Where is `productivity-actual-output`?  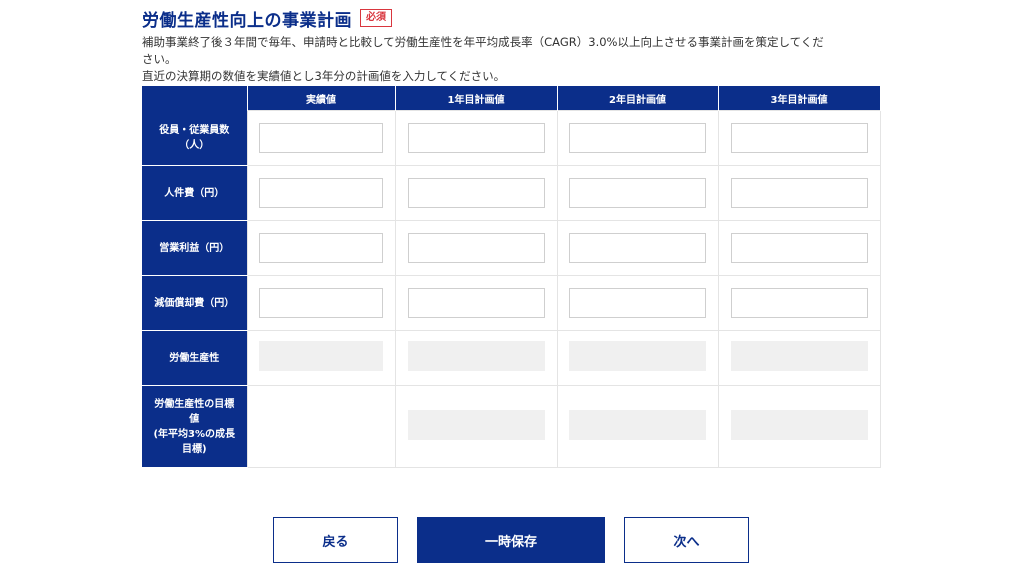
productivity-actual-output is located at coordinates (321, 356).